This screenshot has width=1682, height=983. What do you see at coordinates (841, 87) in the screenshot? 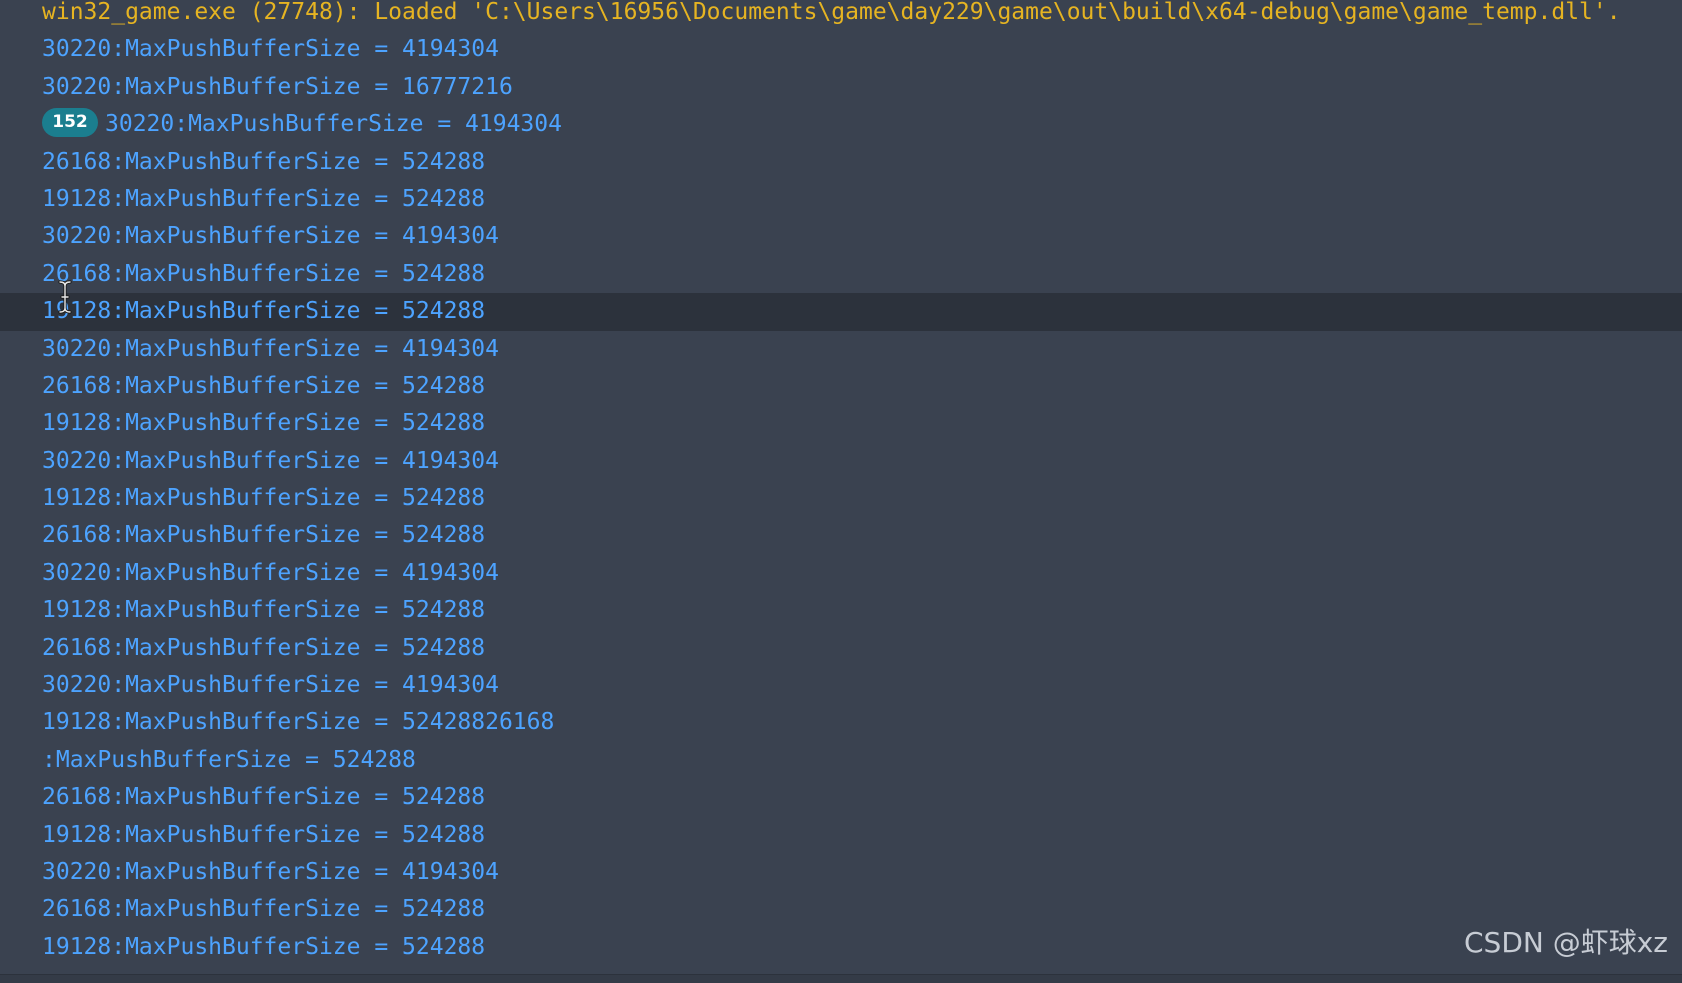
I see `log-line: 30220:MaxPushBufferSize = 16777216` at bounding box center [841, 87].